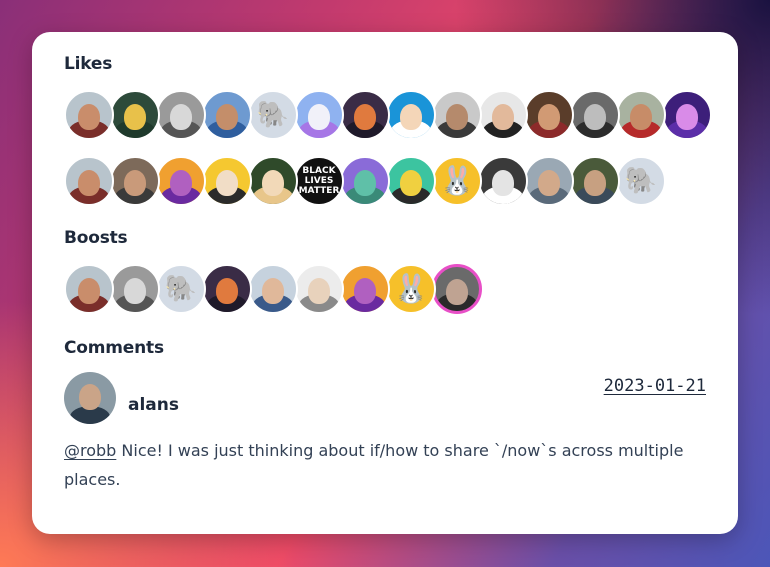  I want to click on likes-avatar-santa-octopus-icon, so click(319, 115).